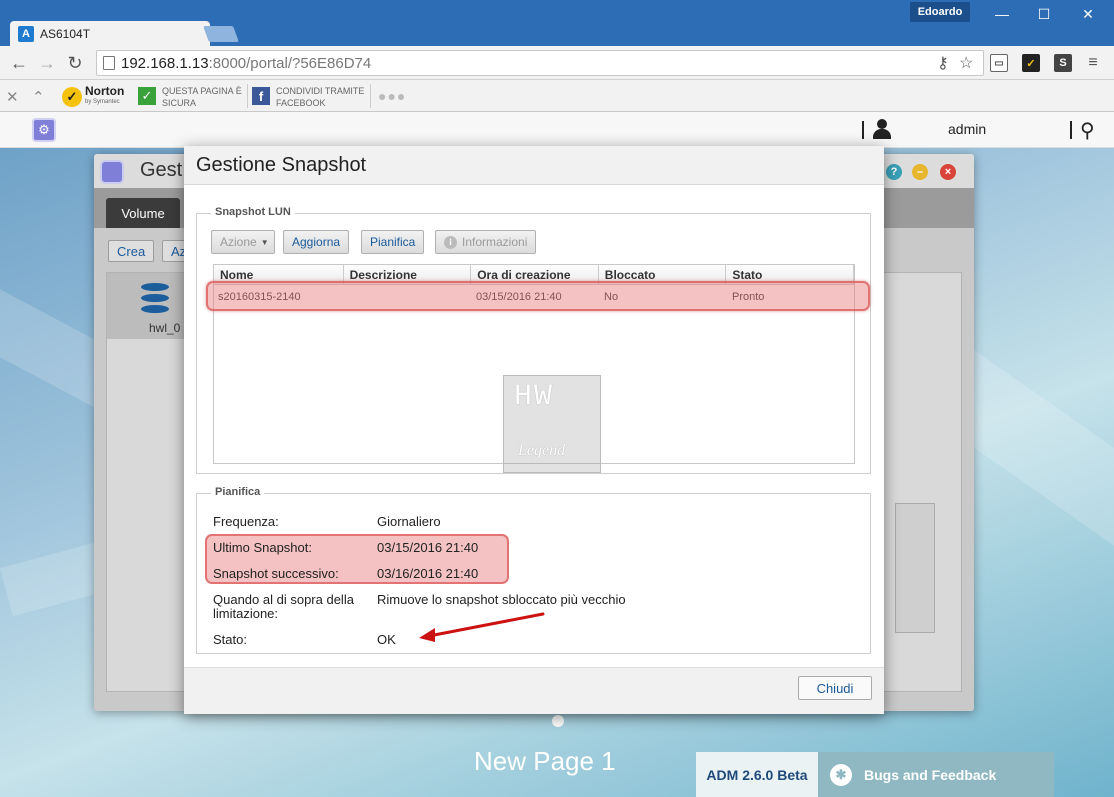 The height and width of the screenshot is (797, 1114). I want to click on reload-icon: ↻, so click(75, 63).